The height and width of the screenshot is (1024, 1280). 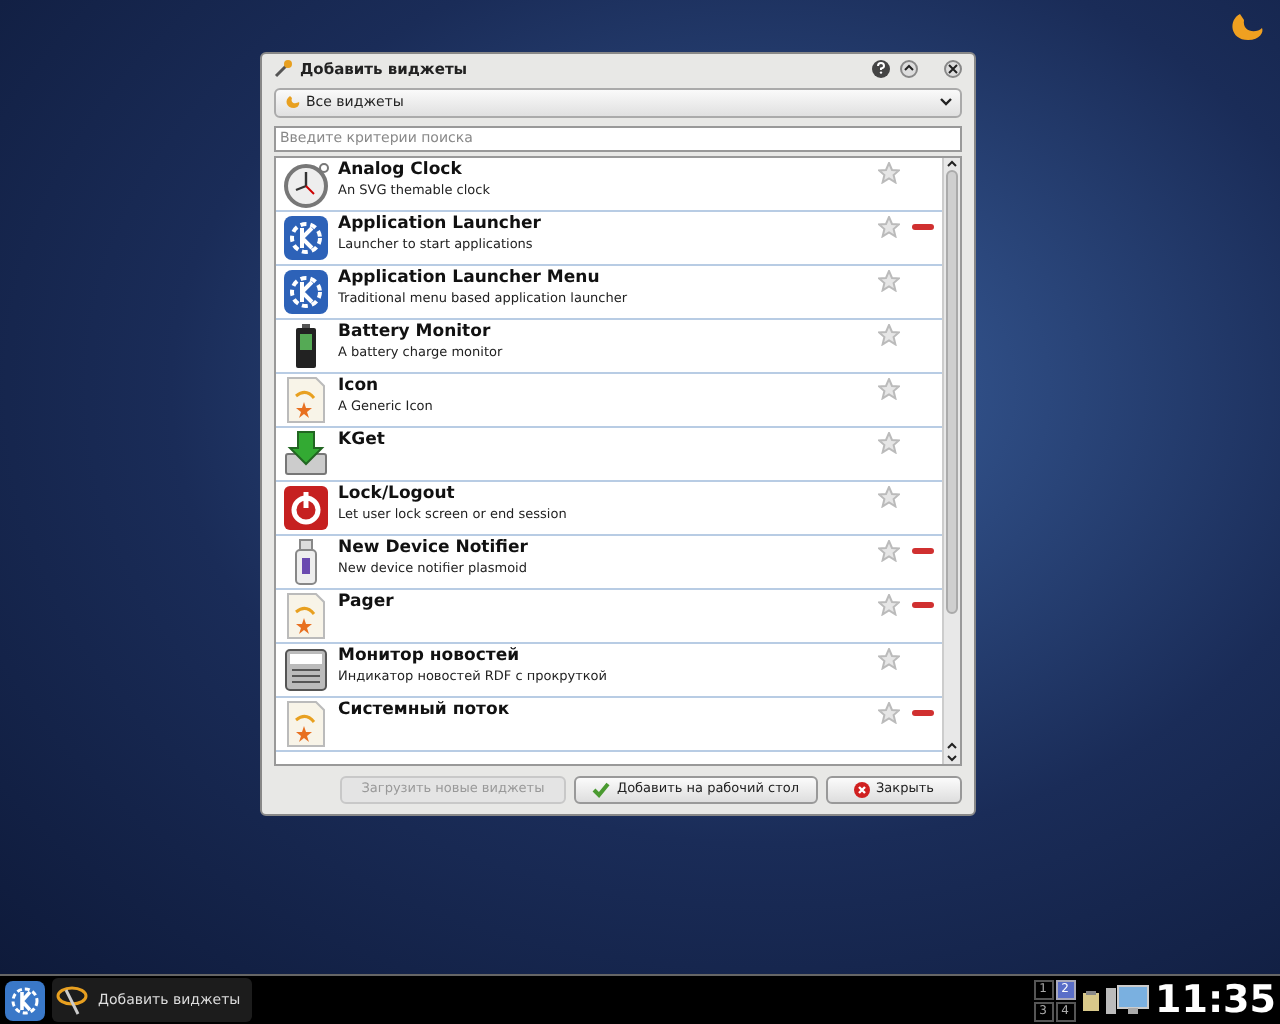 What do you see at coordinates (609, 454) in the screenshot?
I see `widget-item: KGet` at bounding box center [609, 454].